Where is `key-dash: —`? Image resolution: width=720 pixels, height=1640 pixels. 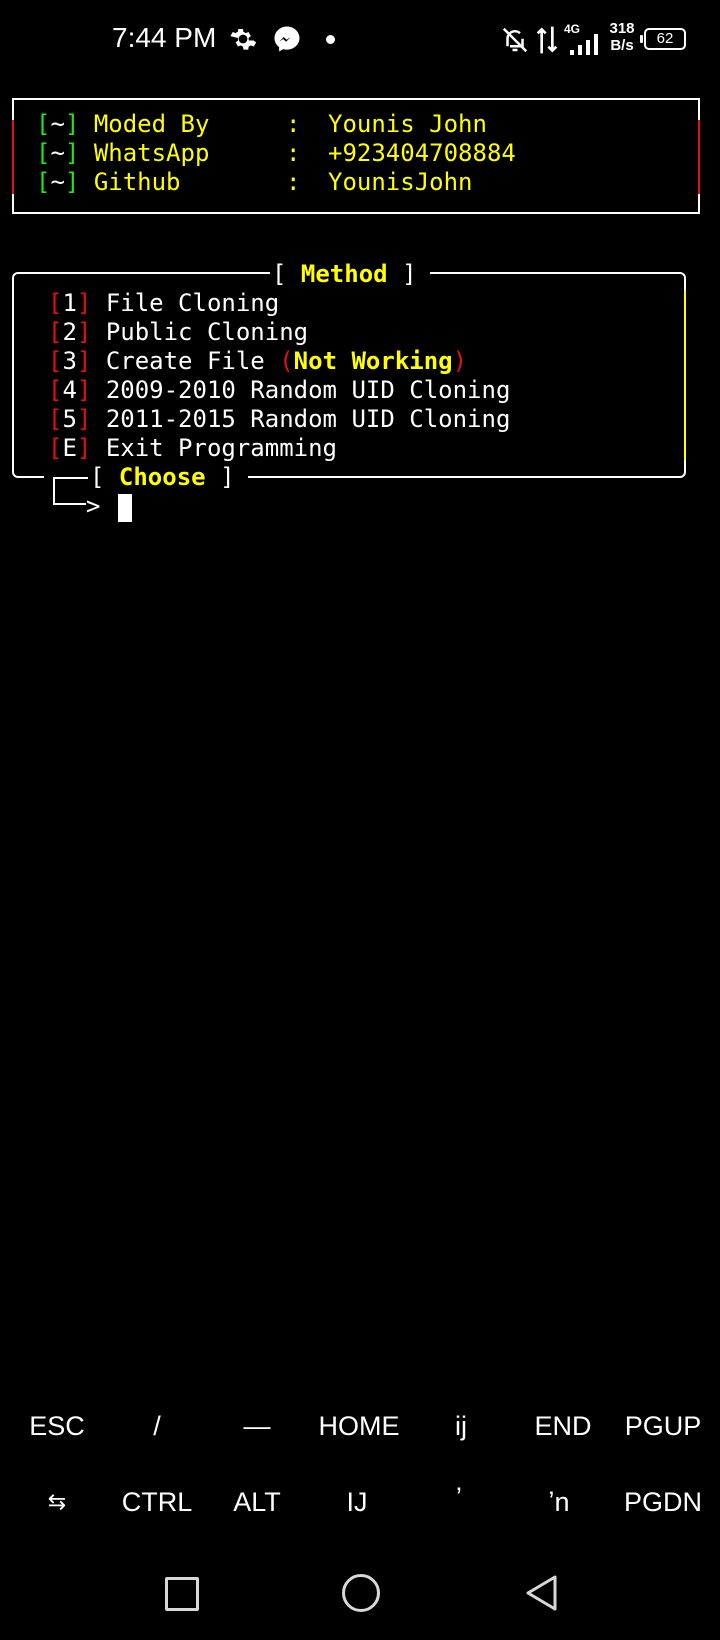 key-dash: — is located at coordinates (257, 1426).